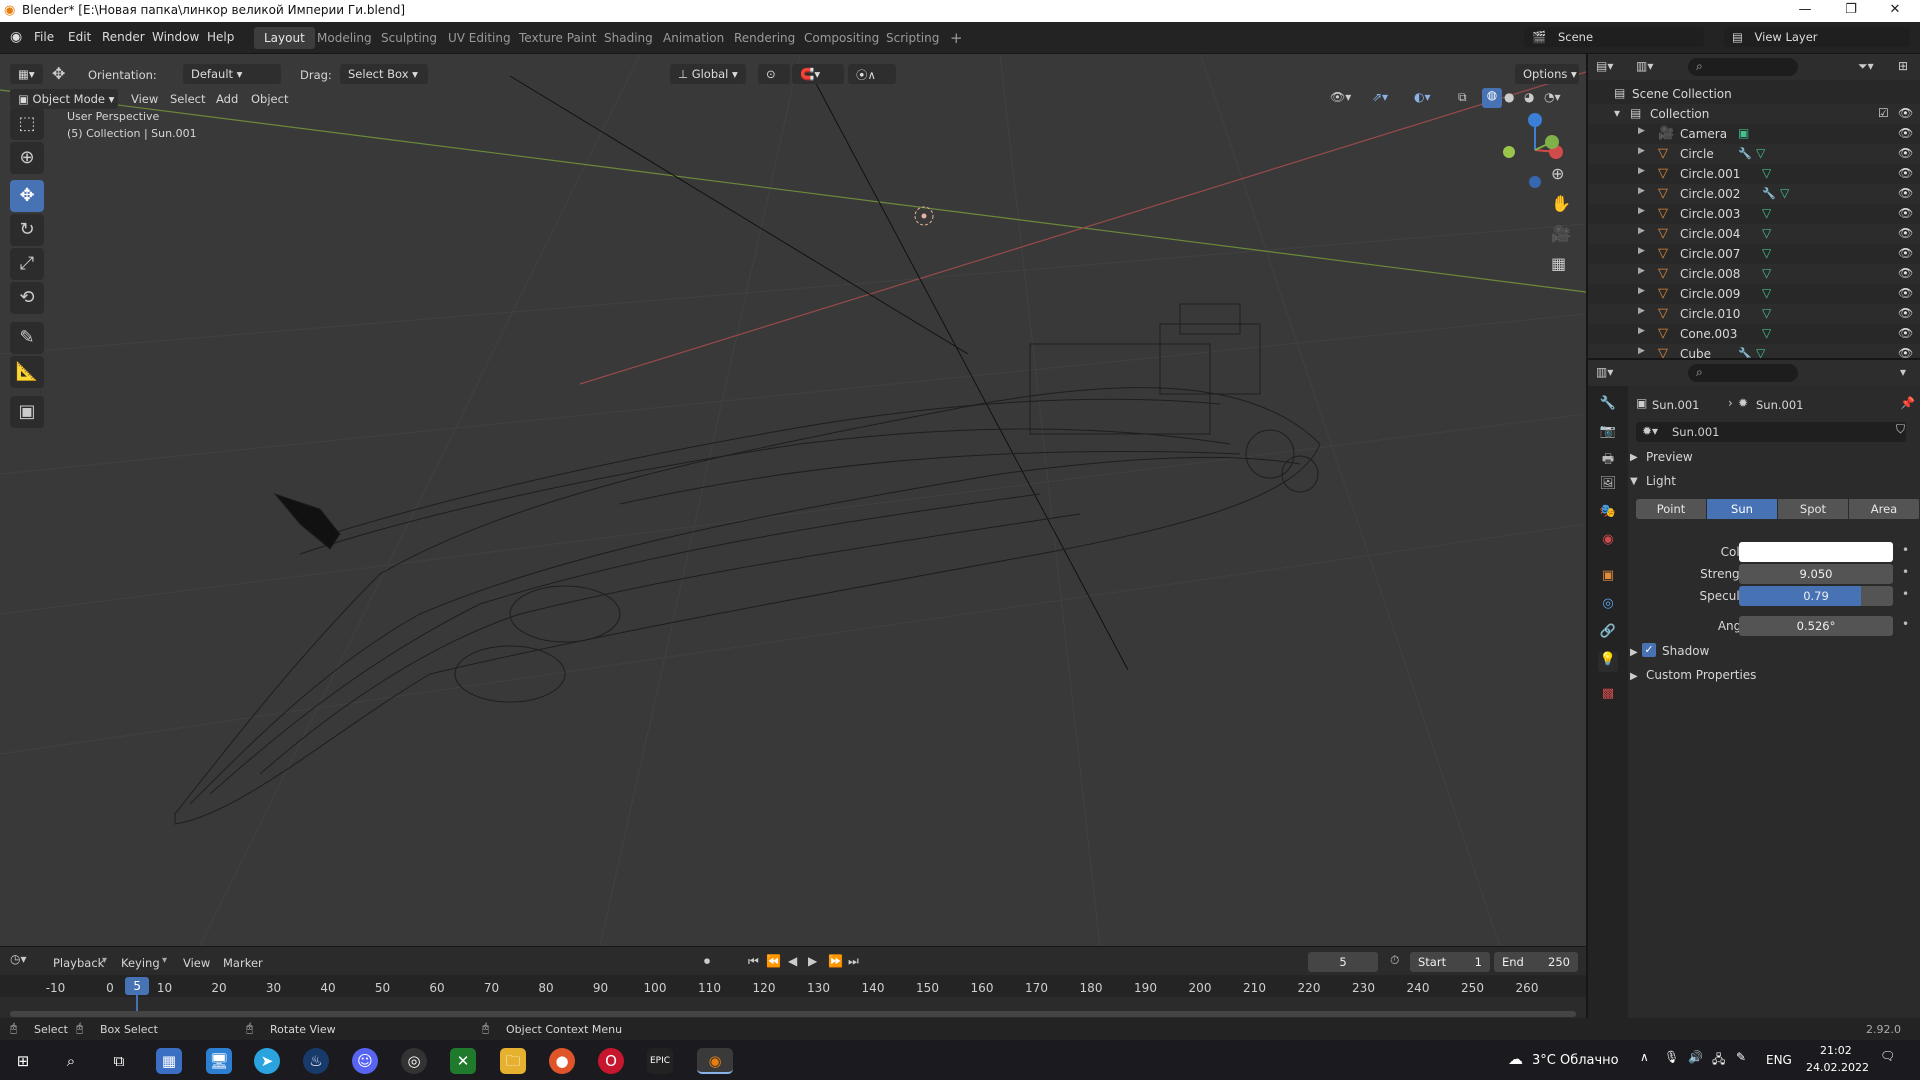 This screenshot has height=1080, width=1920. Describe the element at coordinates (1685, 651) in the screenshot. I see `shadow-panel-header: Shadow` at that location.